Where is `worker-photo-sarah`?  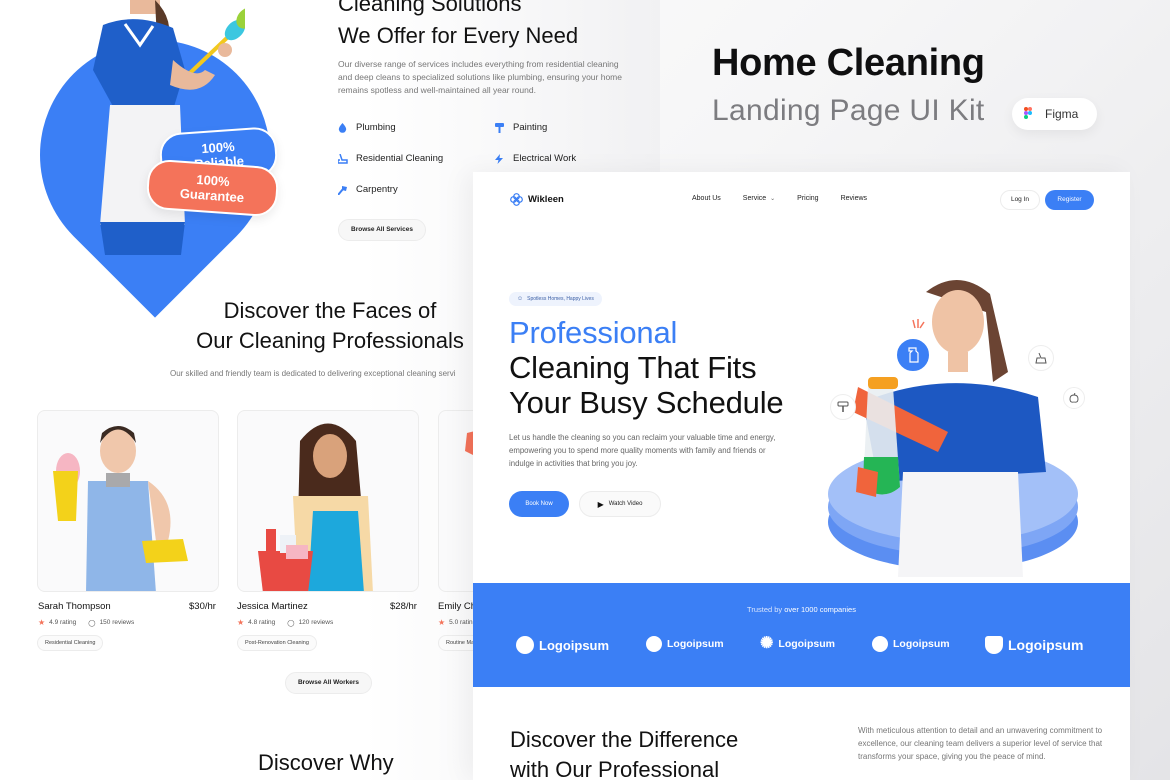 worker-photo-sarah is located at coordinates (120, 508).